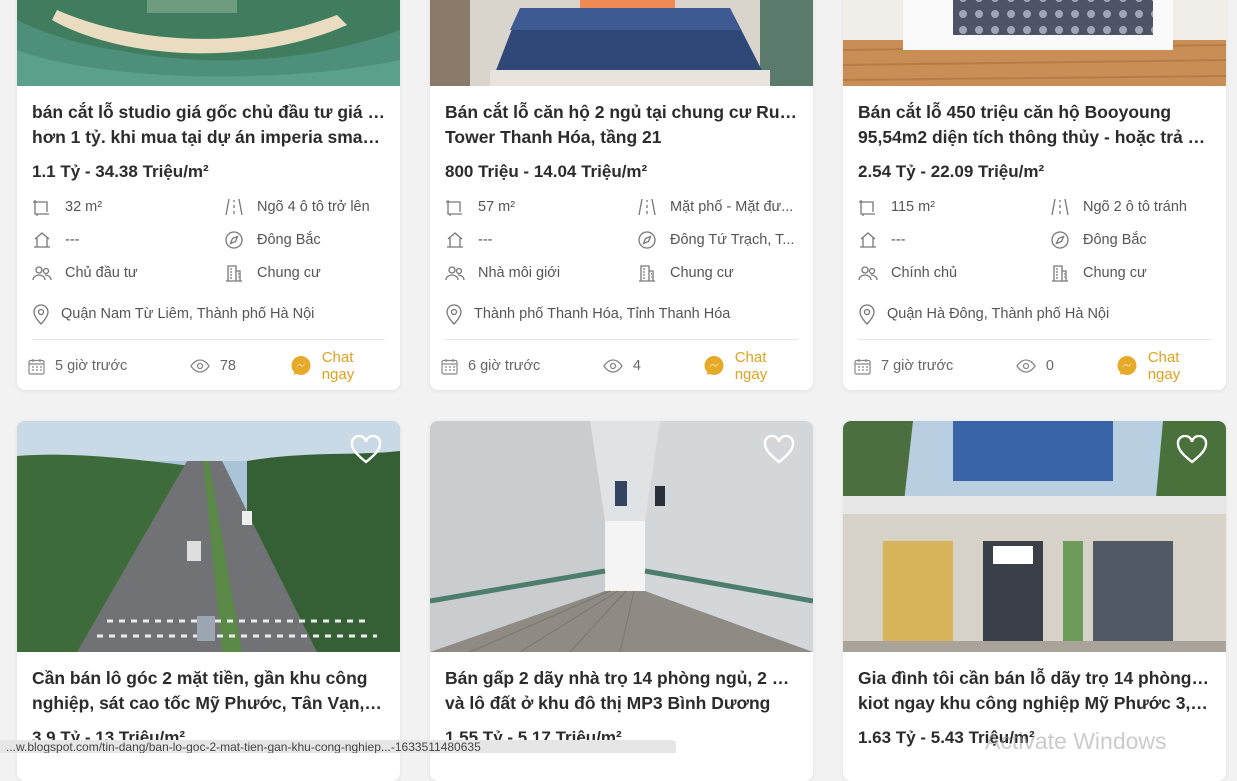 The image size is (1237, 781). I want to click on posted-time: 6 giờ trước, so click(522, 366).